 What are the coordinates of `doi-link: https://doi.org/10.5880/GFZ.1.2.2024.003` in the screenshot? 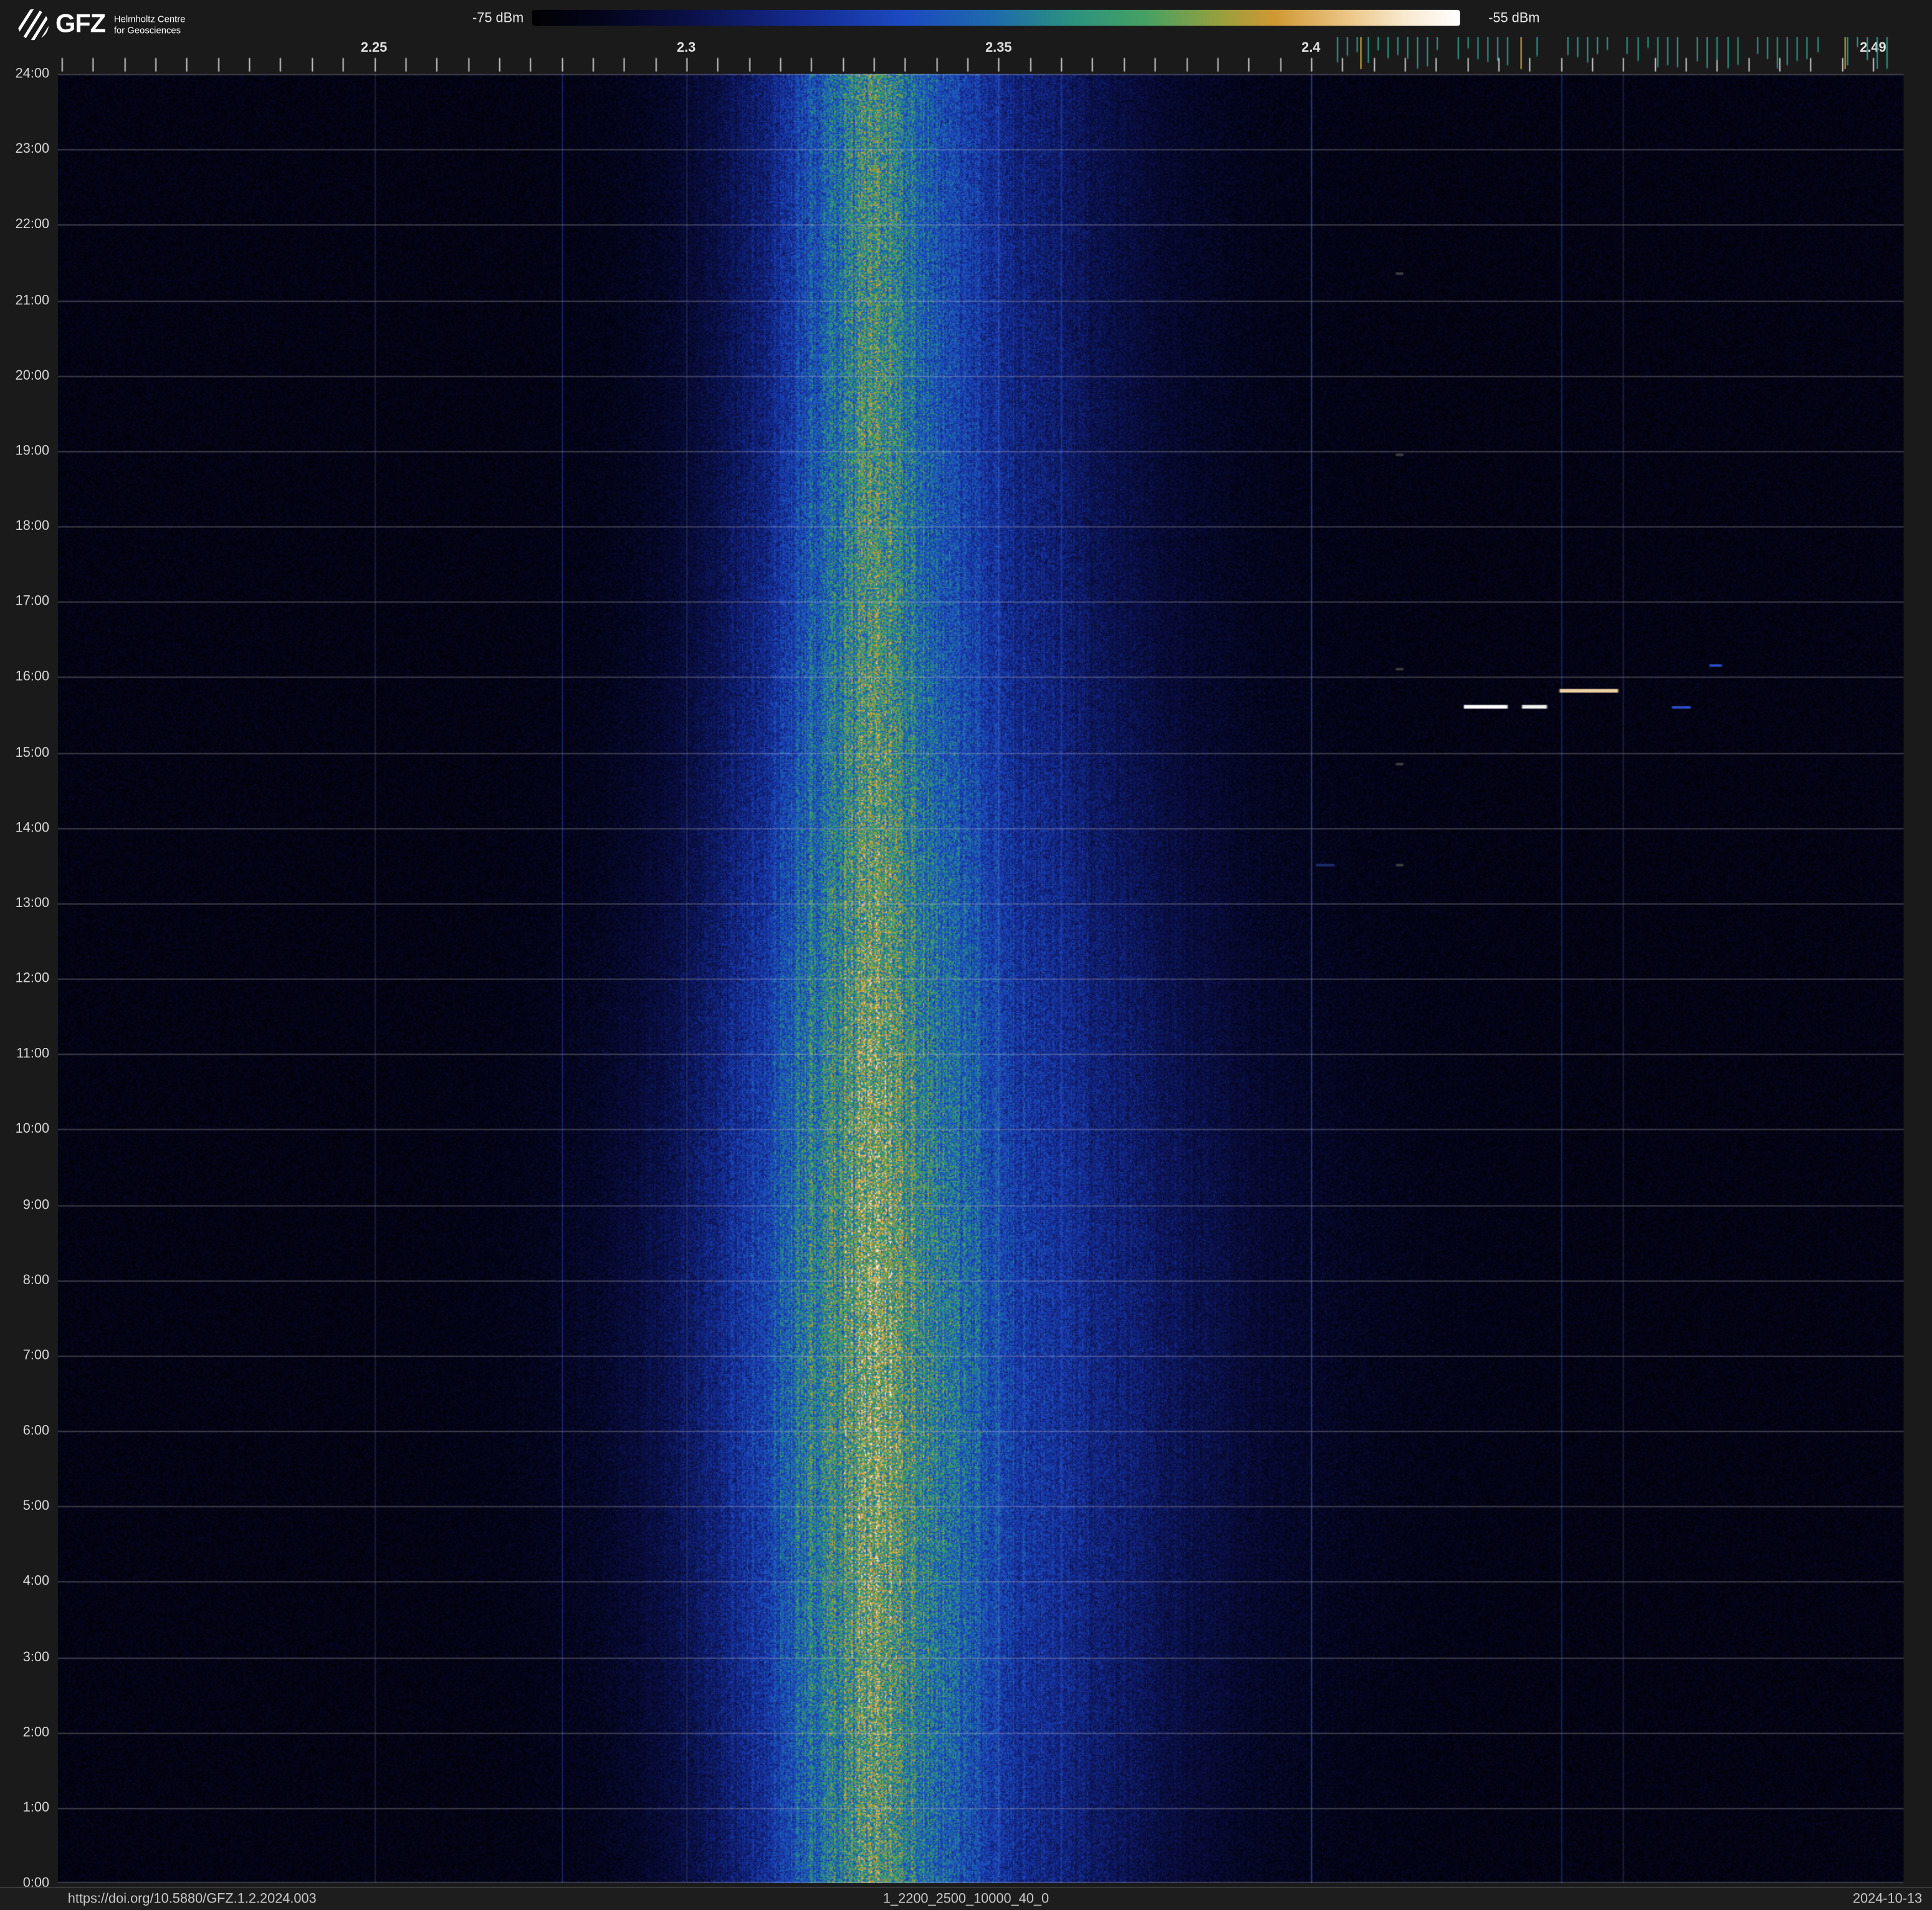 It's located at (192, 1899).